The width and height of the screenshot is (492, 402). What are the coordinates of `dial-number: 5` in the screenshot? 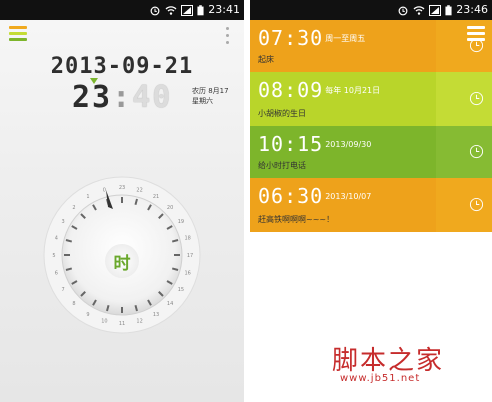 It's located at (53, 256).